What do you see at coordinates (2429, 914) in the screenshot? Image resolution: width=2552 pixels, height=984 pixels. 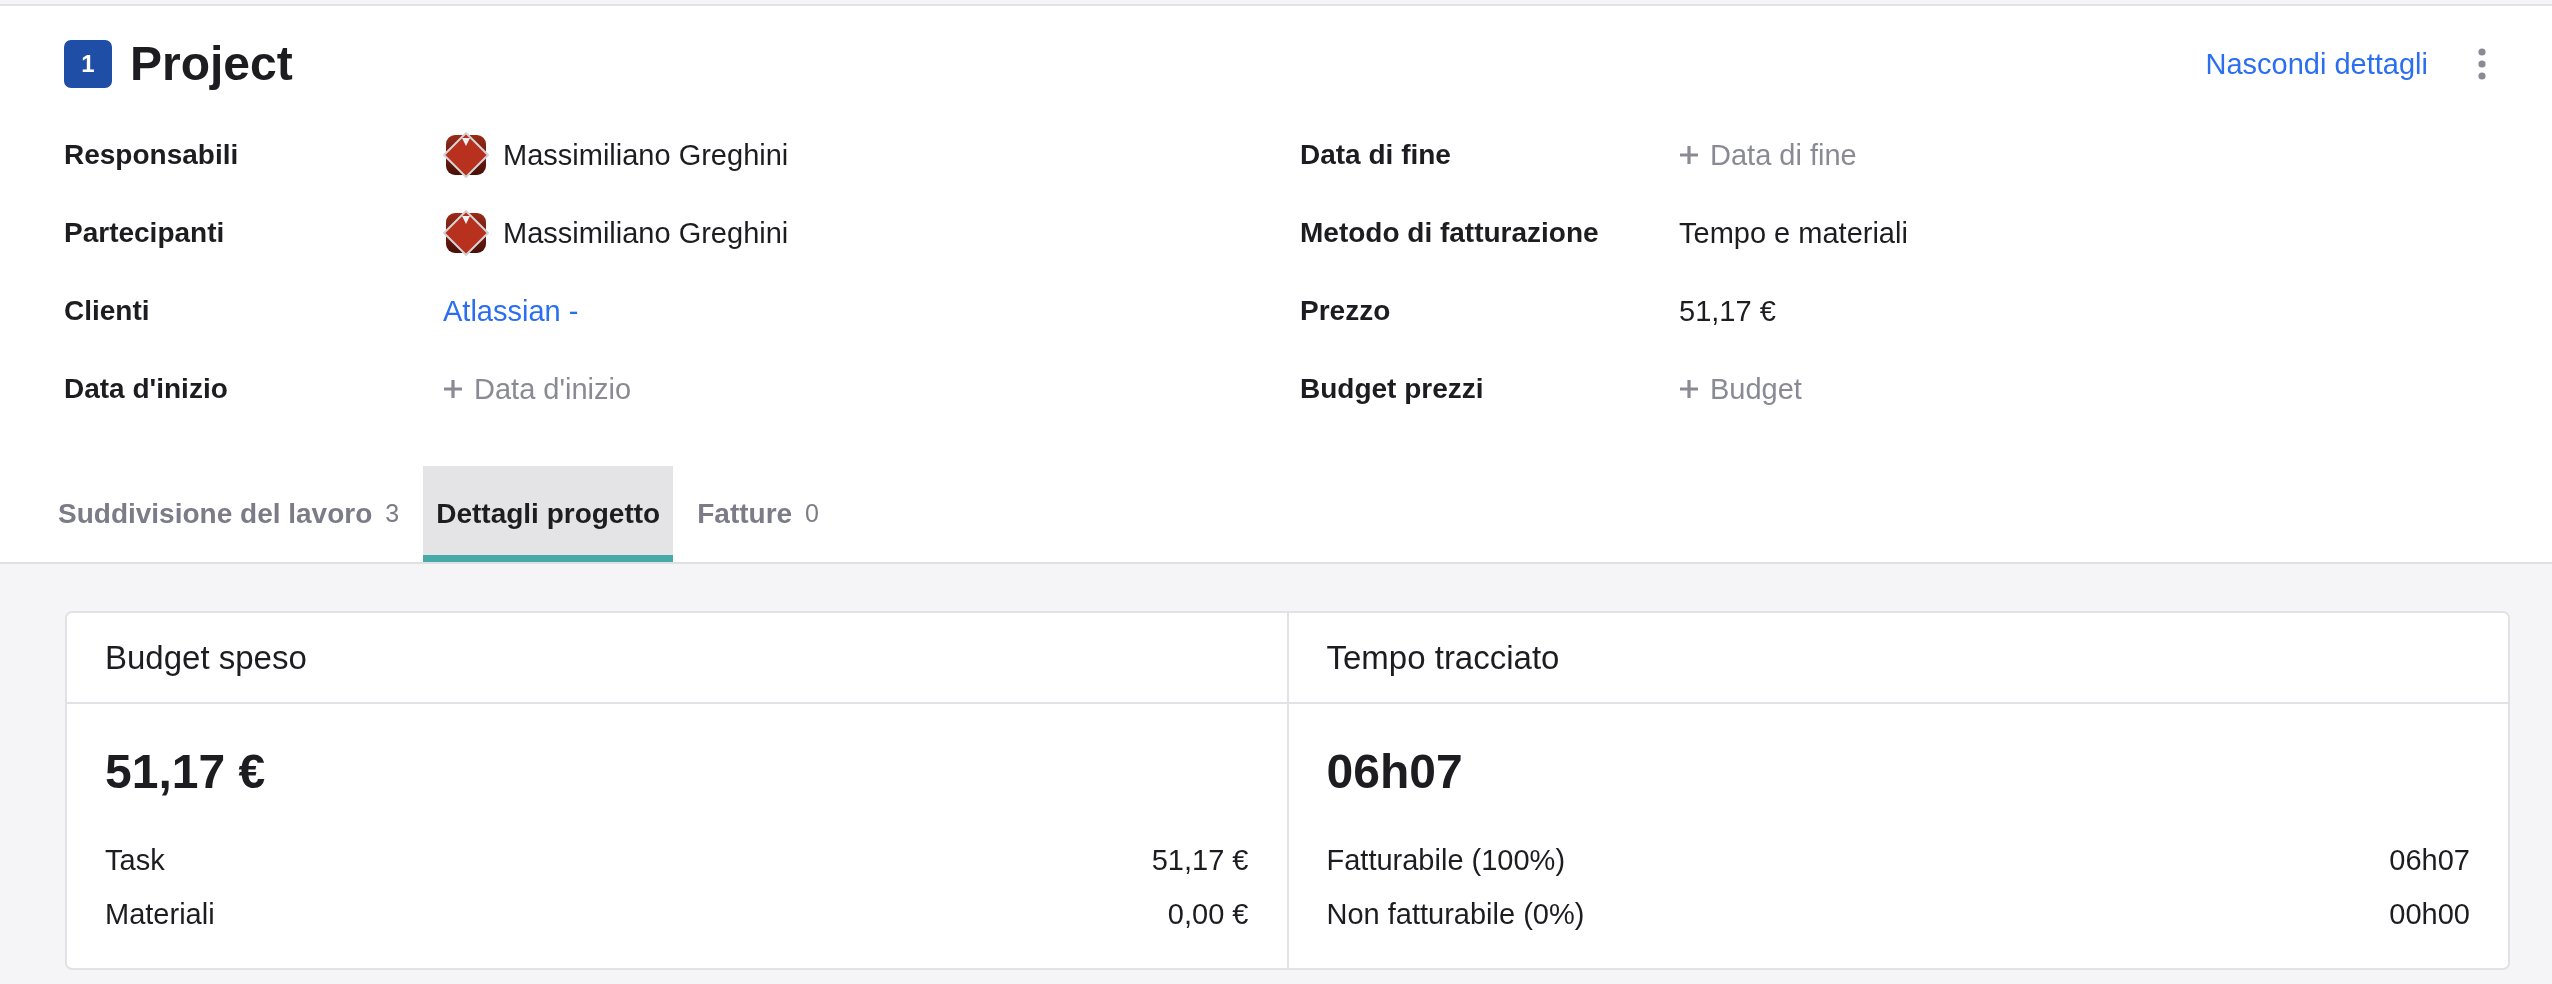 I see `breakdown-value: 00h00` at bounding box center [2429, 914].